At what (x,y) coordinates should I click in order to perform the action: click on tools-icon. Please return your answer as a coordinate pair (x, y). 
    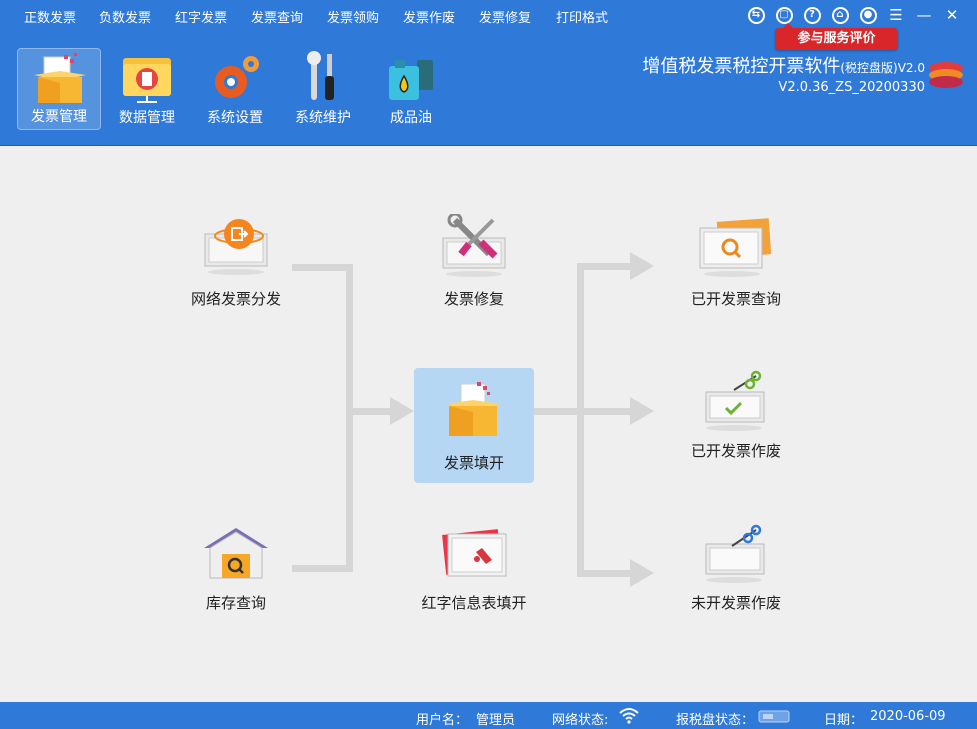
    Looking at the image, I should click on (320, 75).